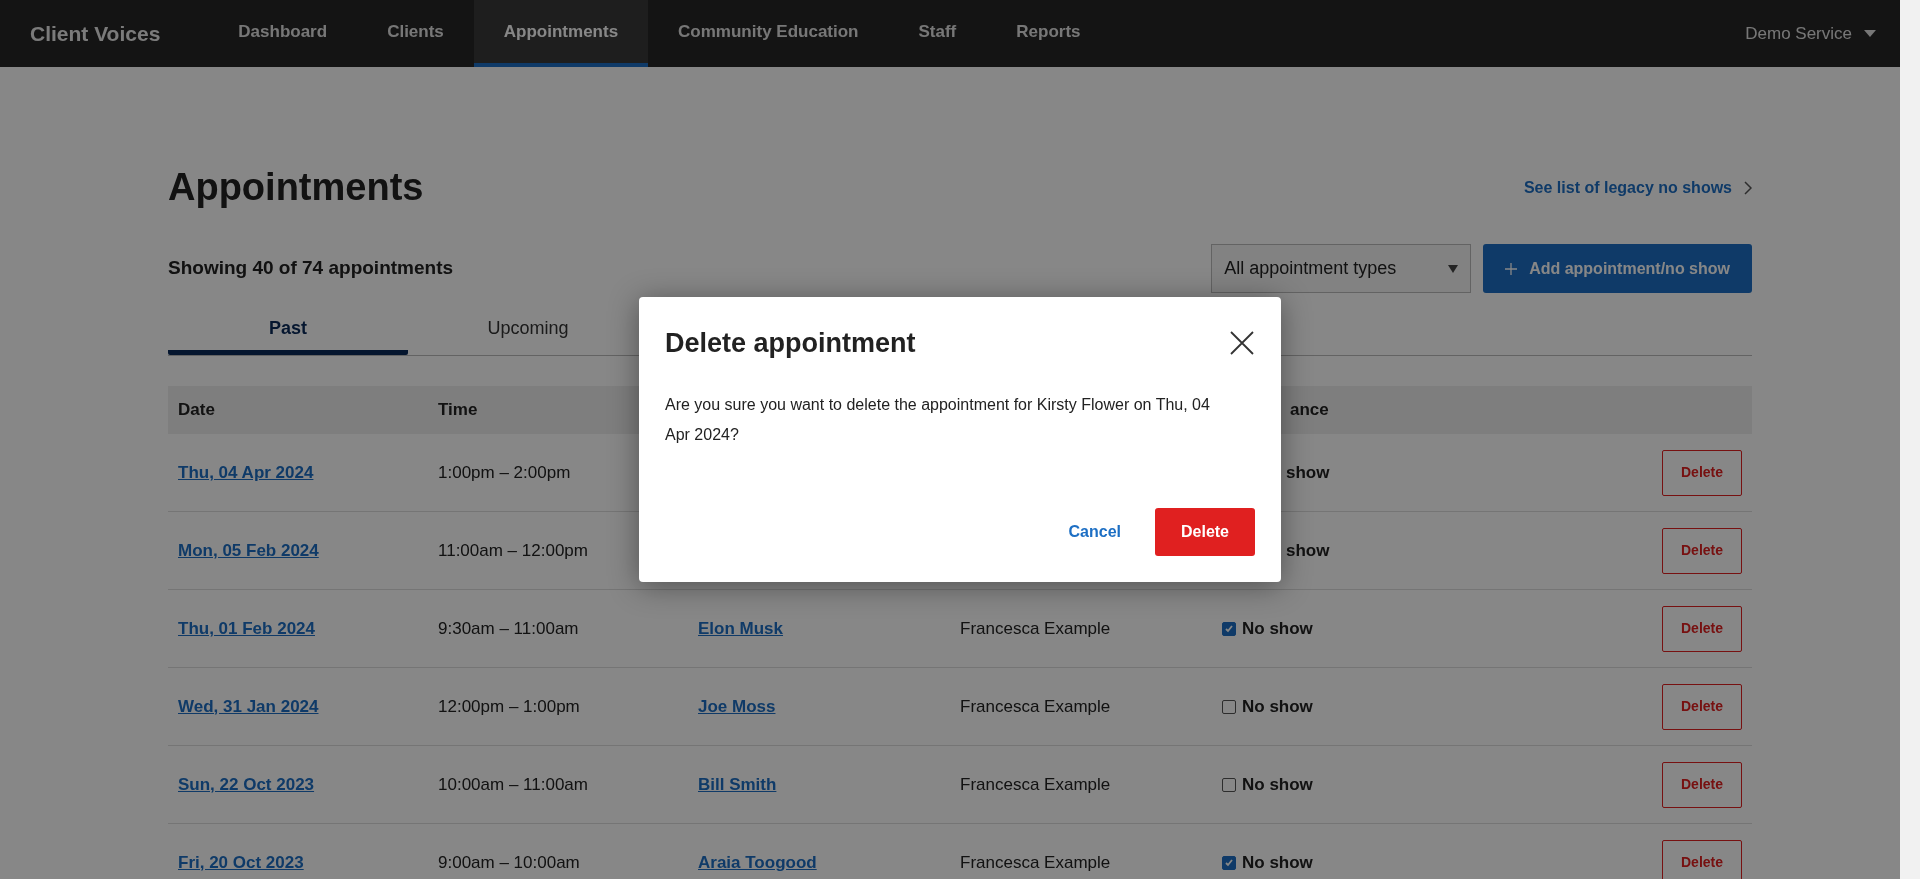 The image size is (1920, 879). Describe the element at coordinates (1242, 343) in the screenshot. I see `close-icon` at that location.